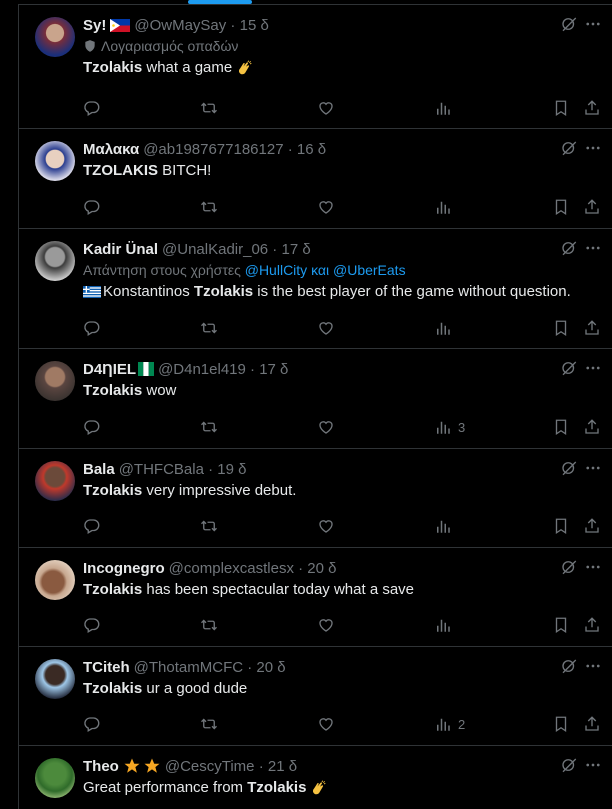  Describe the element at coordinates (99, 469) in the screenshot. I see `display-name: Bala` at that location.